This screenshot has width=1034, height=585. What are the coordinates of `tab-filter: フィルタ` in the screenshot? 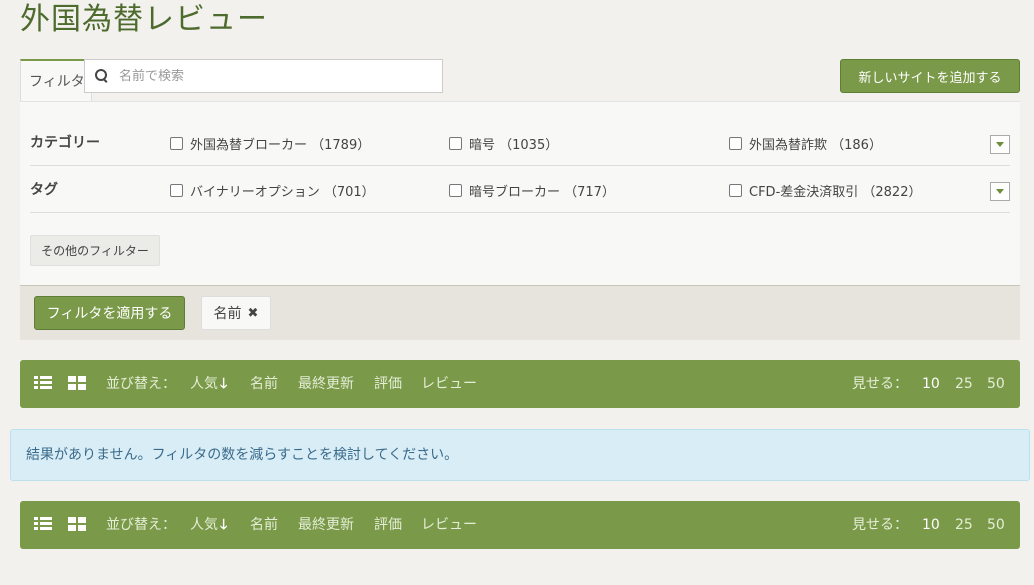 It's located at (56, 81).